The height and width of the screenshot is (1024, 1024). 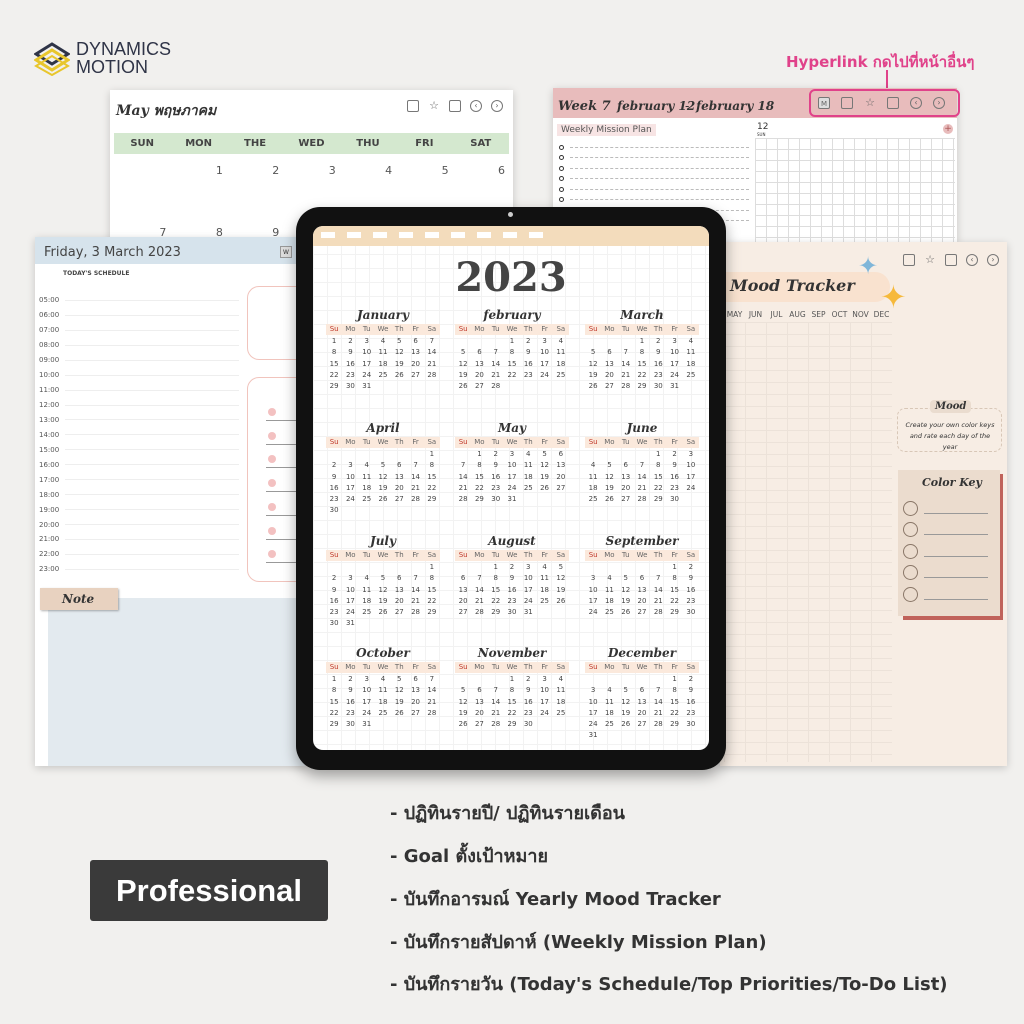 I want to click on prev-icon: ‹, so click(x=916, y=103).